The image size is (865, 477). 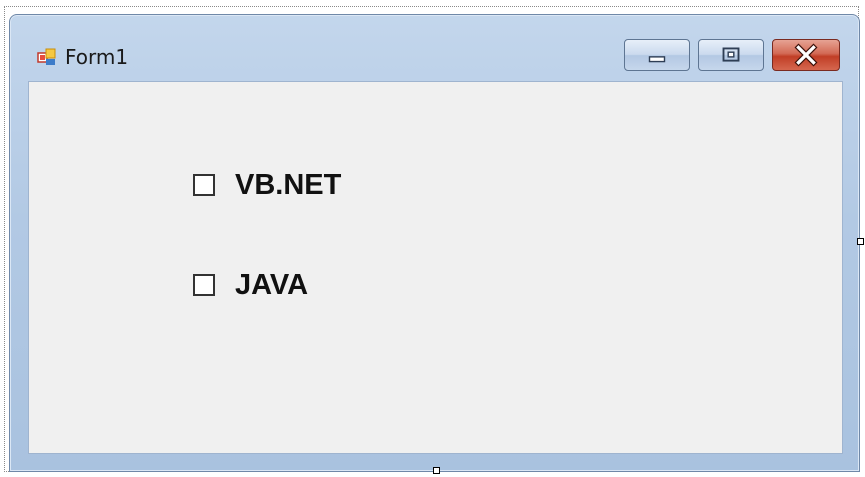 What do you see at coordinates (860, 241) in the screenshot?
I see `resize-handle-right` at bounding box center [860, 241].